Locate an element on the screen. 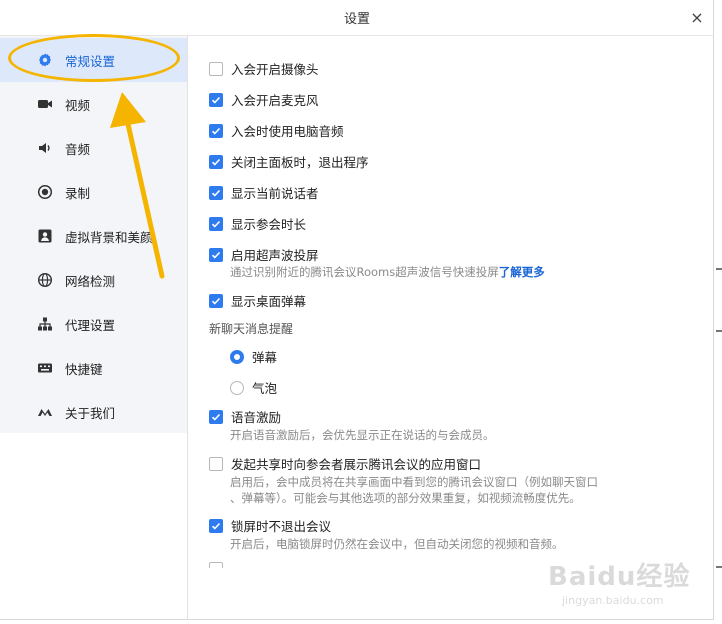 The height and width of the screenshot is (624, 722). voice-motivation-option: 语音激励 is located at coordinates (245, 416).